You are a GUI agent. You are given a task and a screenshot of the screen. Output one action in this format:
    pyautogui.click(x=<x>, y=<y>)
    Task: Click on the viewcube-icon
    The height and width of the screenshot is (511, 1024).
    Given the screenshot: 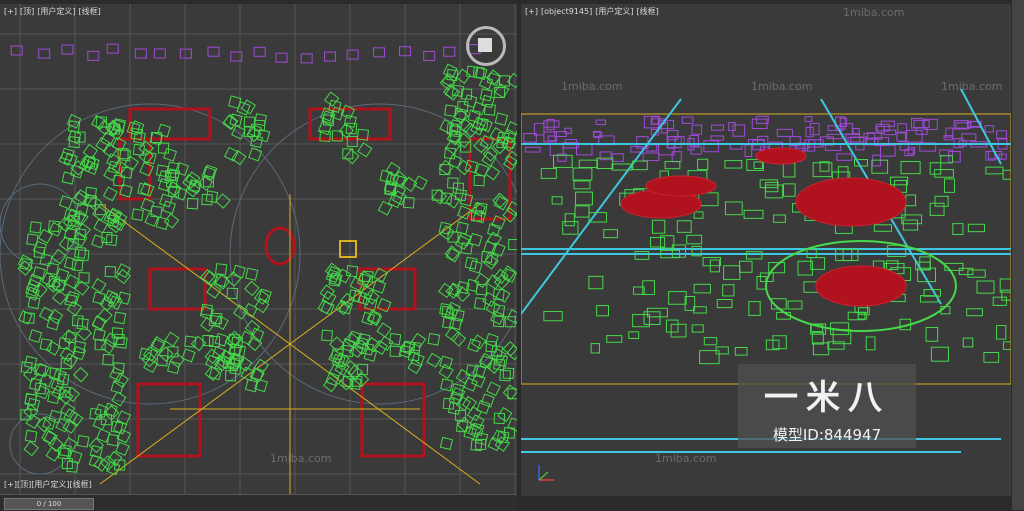 What is the action you would take?
    pyautogui.click(x=486, y=46)
    